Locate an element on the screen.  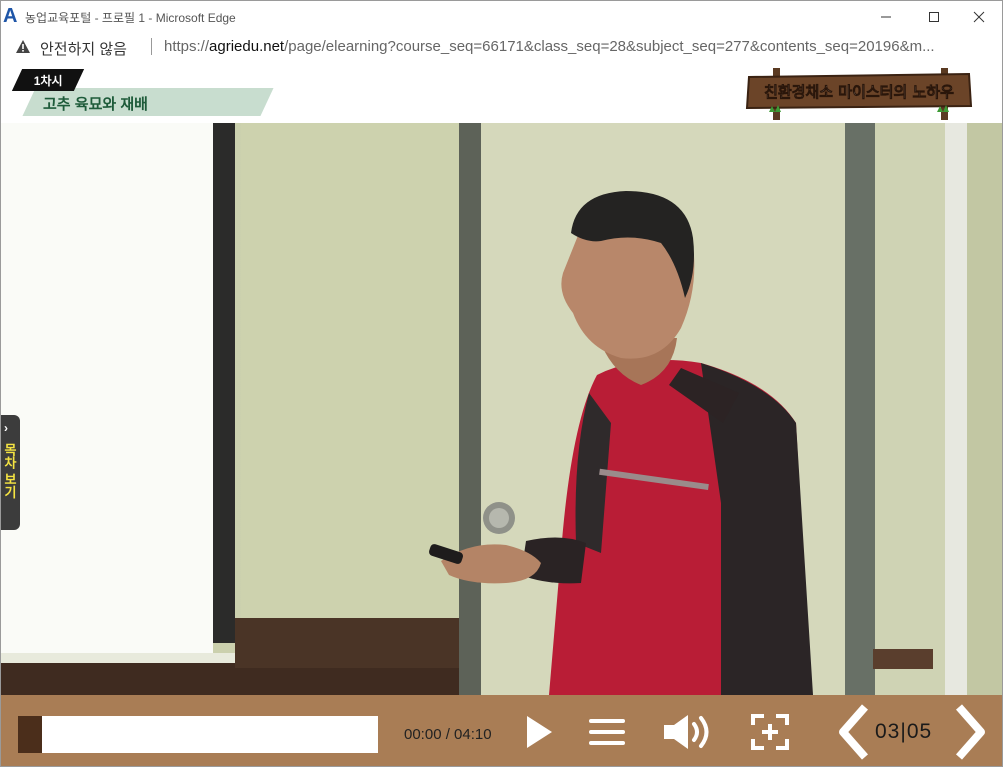
lesson-header: 1차시 고추 육묘와 재배 친환경채소 마이스터의 노하우 is located at coordinates (501, 92).